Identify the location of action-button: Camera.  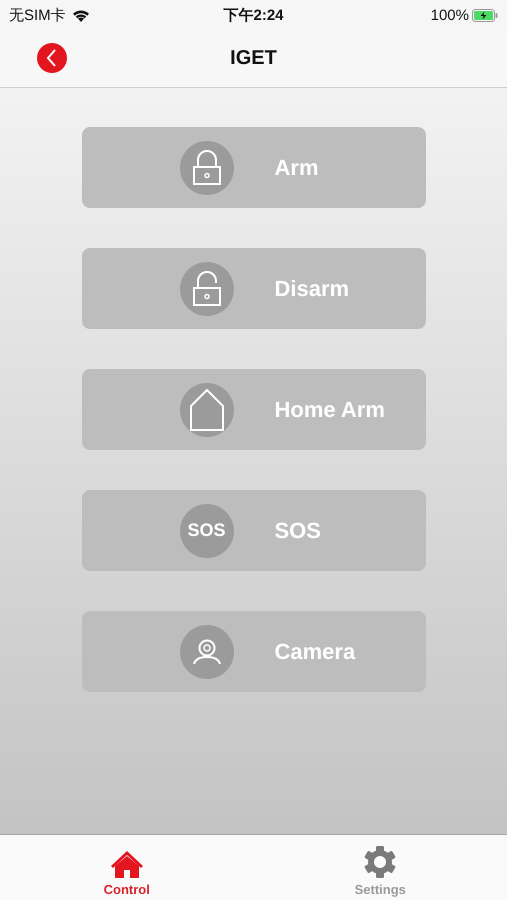
(254, 651).